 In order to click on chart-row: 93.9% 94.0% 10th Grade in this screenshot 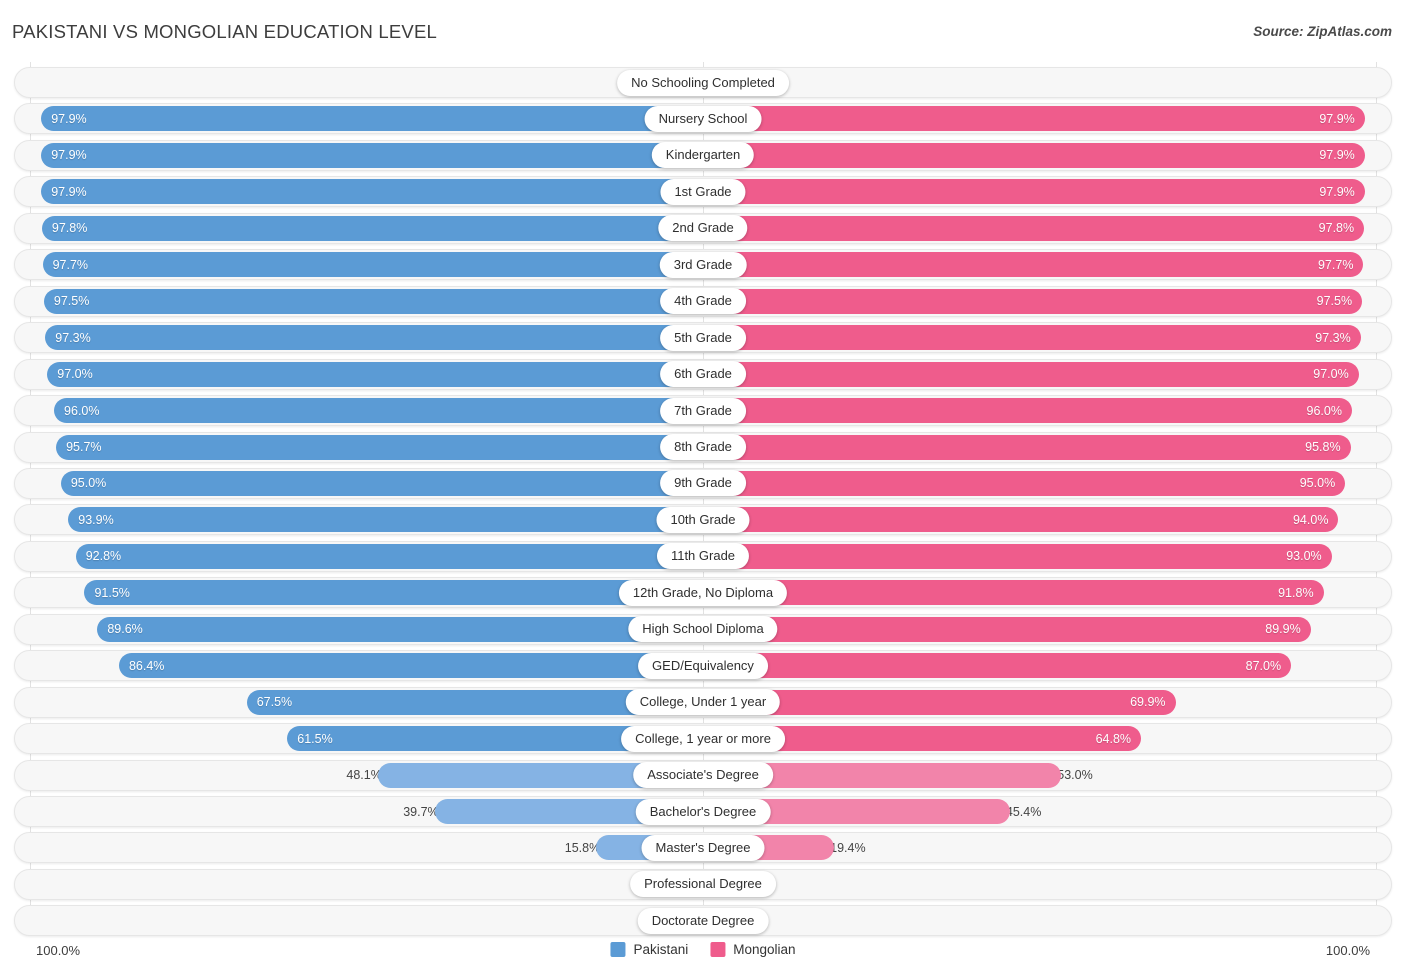, I will do `click(703, 520)`.